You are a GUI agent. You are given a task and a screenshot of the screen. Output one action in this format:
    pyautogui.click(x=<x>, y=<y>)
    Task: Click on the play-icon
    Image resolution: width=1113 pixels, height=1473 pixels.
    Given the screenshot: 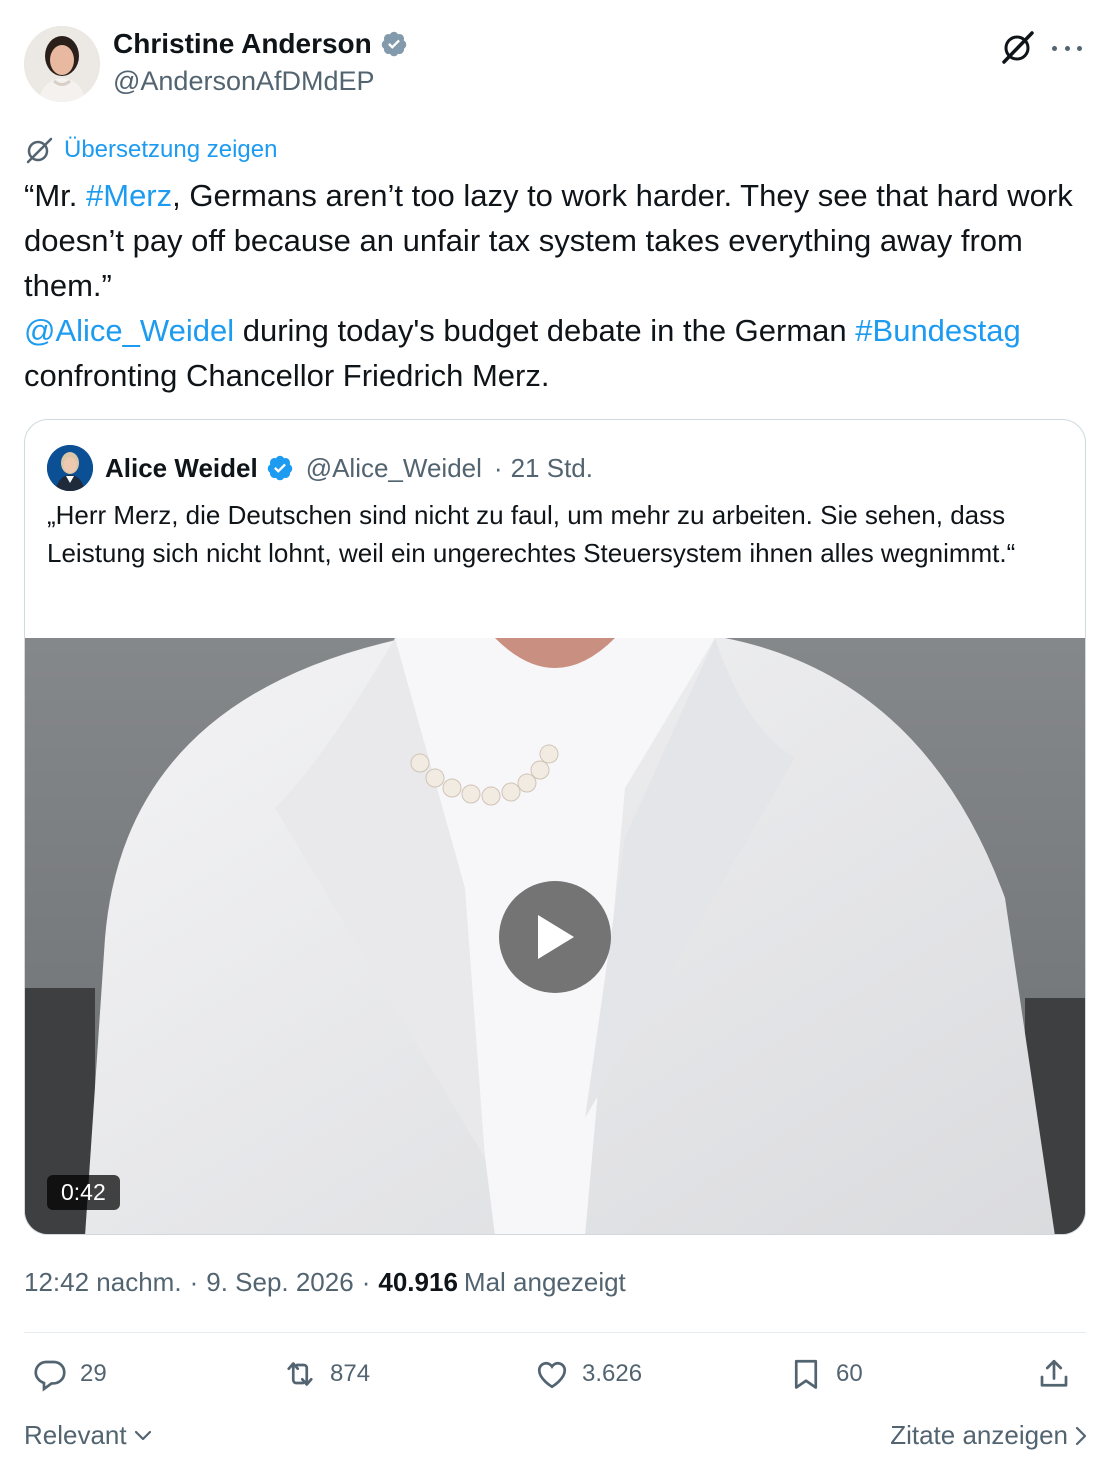 What is the action you would take?
    pyautogui.click(x=556, y=937)
    